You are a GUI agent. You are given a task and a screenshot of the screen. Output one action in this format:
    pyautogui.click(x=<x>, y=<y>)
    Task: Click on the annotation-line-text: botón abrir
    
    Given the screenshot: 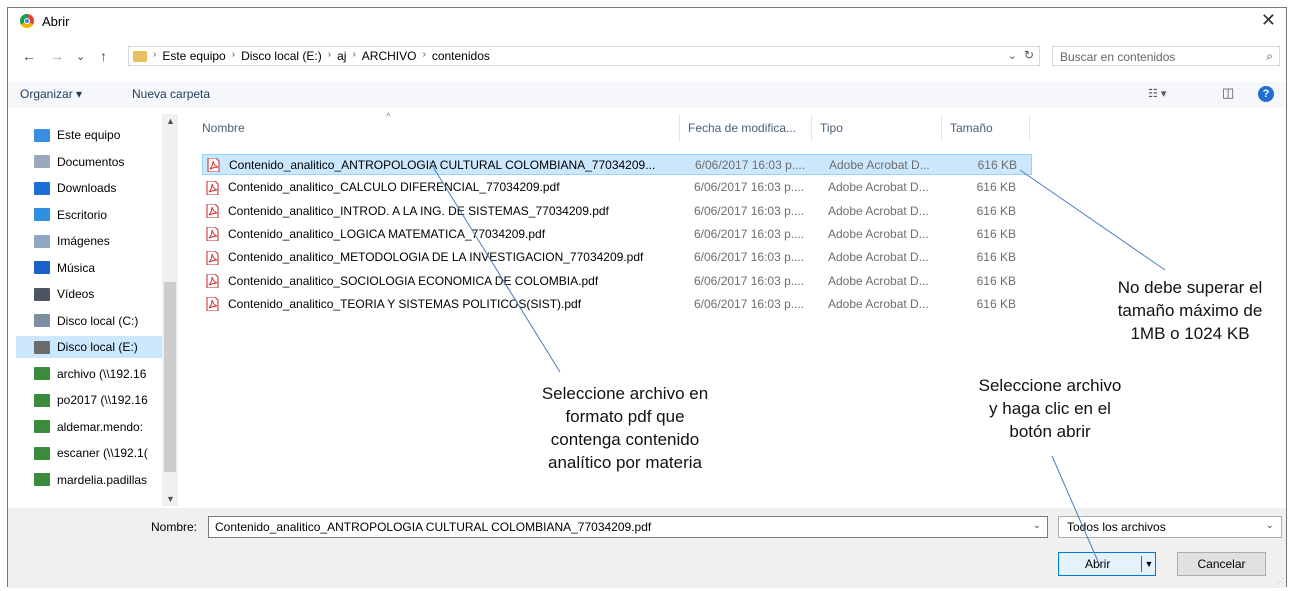 What is the action you would take?
    pyautogui.click(x=1050, y=431)
    